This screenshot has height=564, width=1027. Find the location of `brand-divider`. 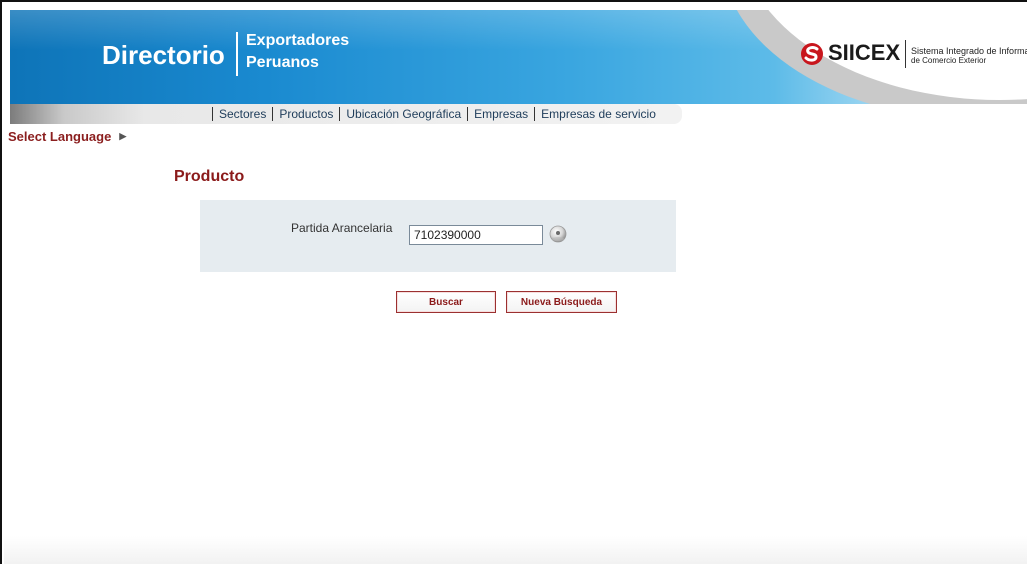

brand-divider is located at coordinates (237, 54).